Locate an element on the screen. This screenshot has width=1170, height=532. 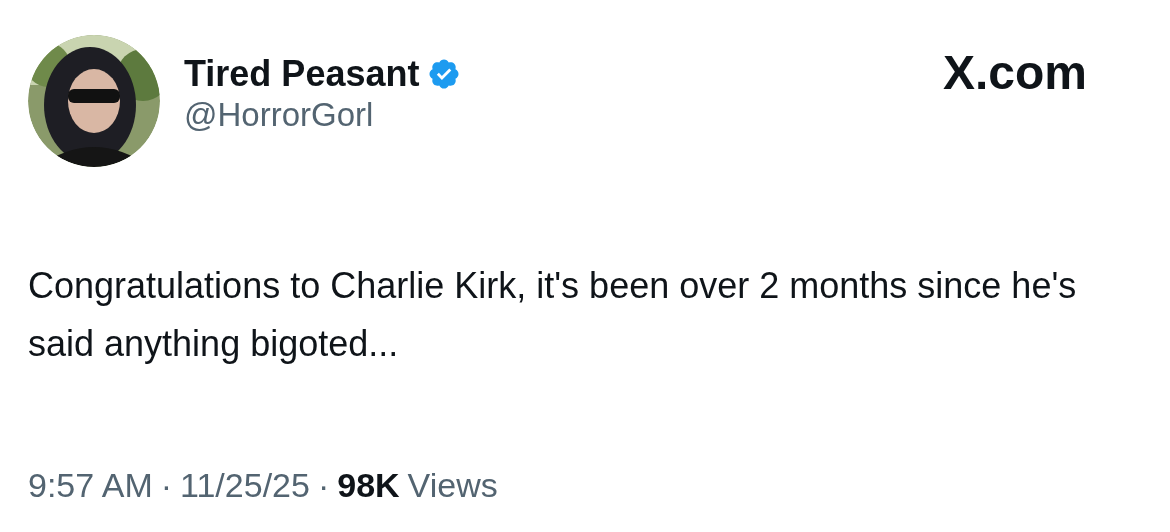
views-label: Views is located at coordinates (452, 485).